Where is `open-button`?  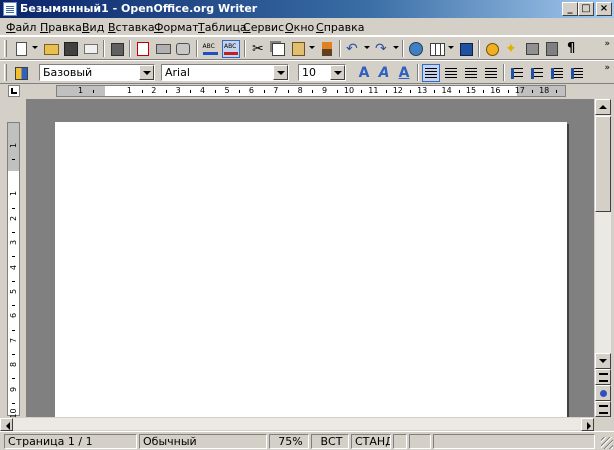 open-button is located at coordinates (51, 49).